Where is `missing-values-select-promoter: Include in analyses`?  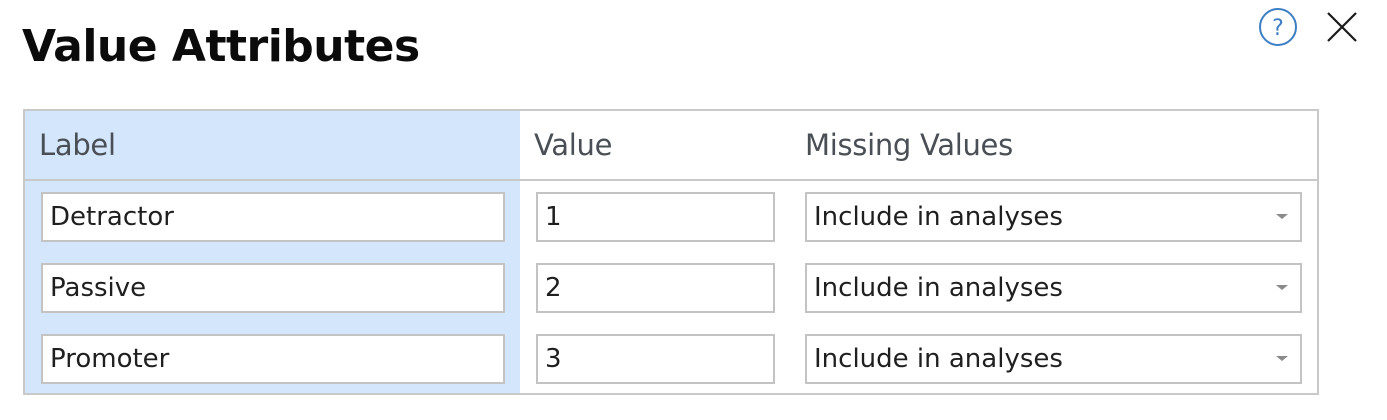 missing-values-select-promoter: Include in analyses is located at coordinates (1053, 359).